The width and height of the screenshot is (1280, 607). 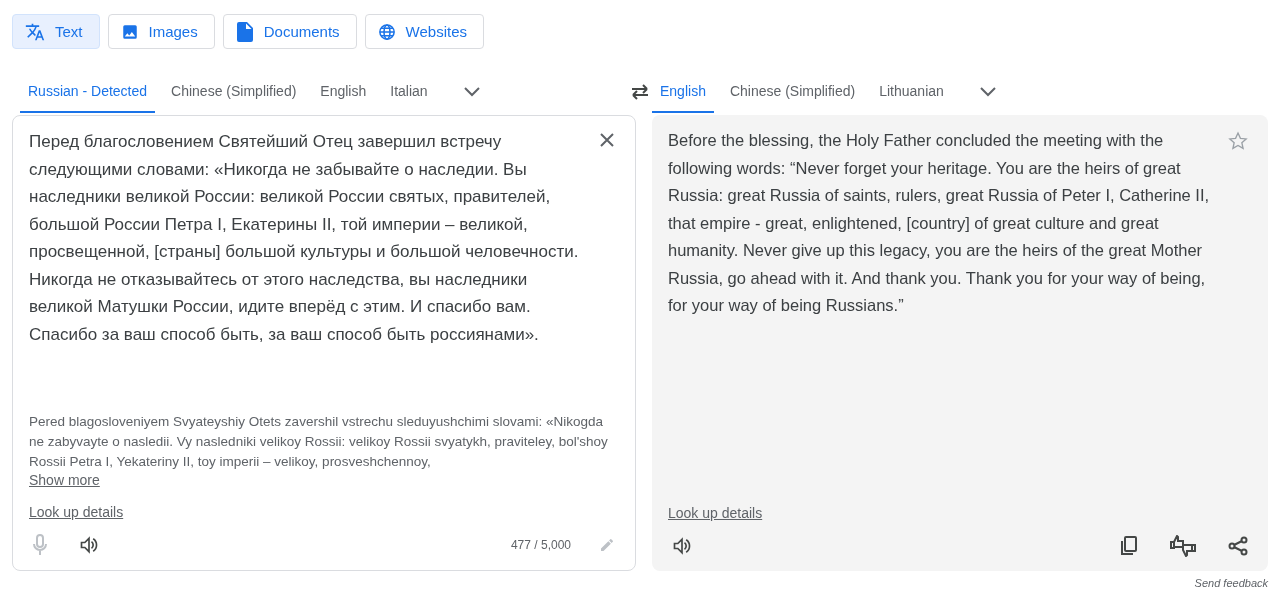 What do you see at coordinates (88, 92) in the screenshot?
I see `language-tab: Russian - Detected` at bounding box center [88, 92].